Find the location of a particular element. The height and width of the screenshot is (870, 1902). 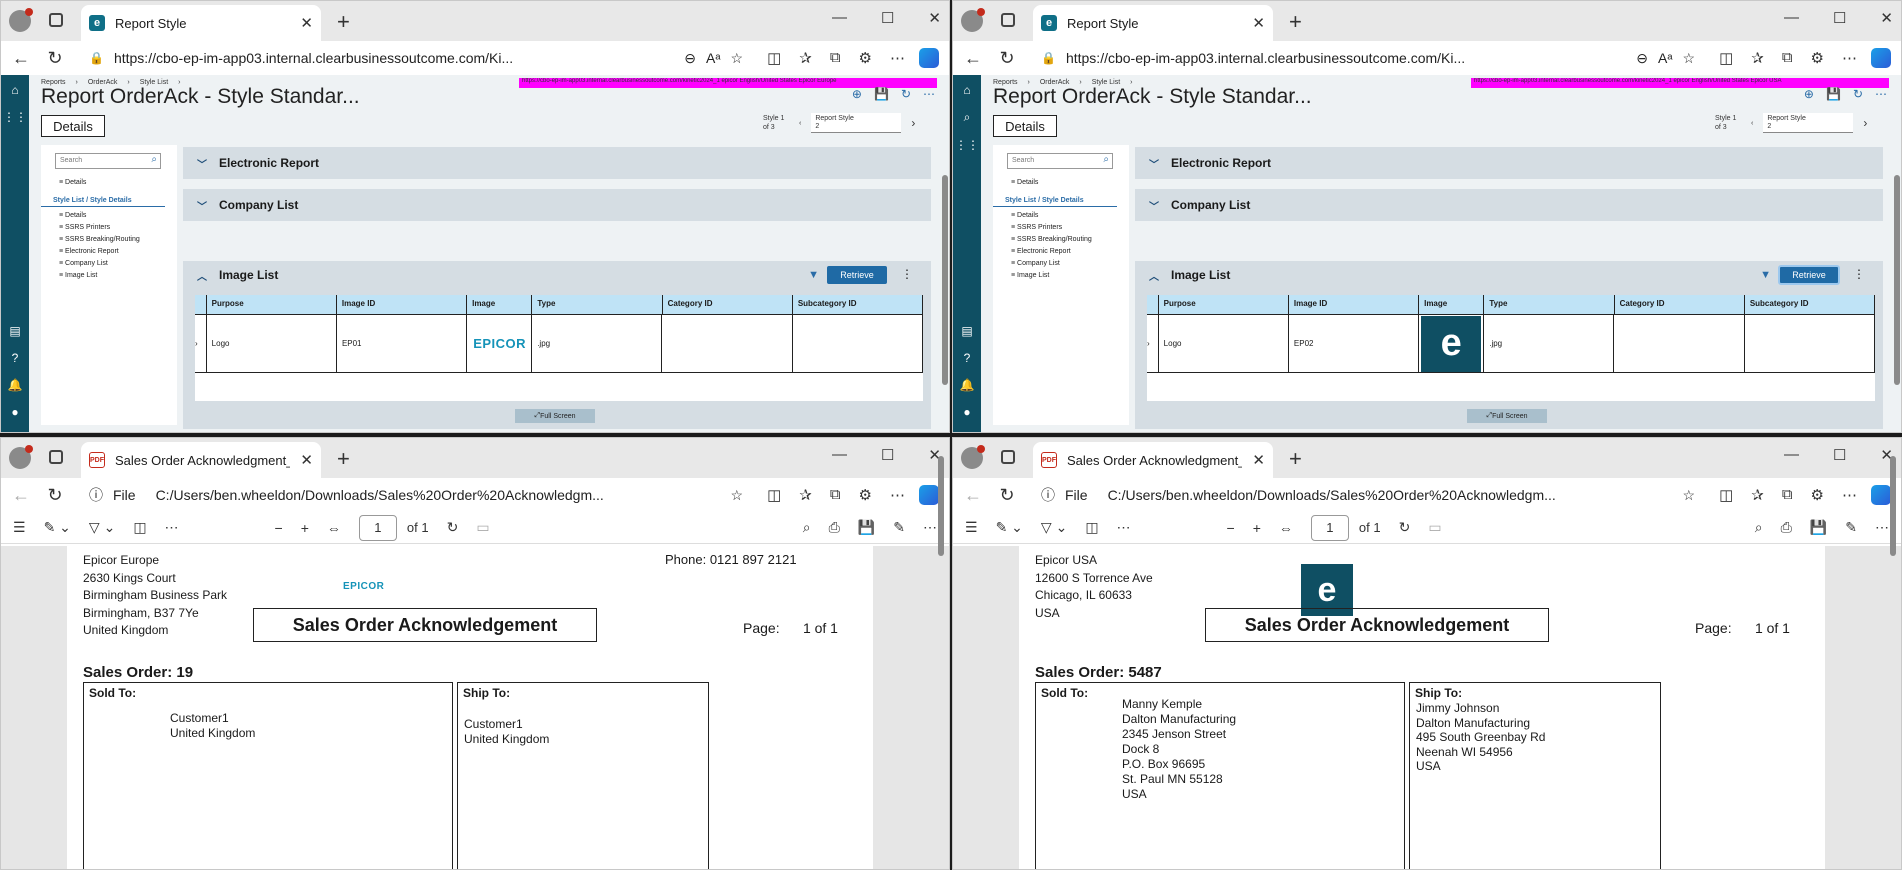

panel-company-list: ﹀ Company List is located at coordinates (557, 205).